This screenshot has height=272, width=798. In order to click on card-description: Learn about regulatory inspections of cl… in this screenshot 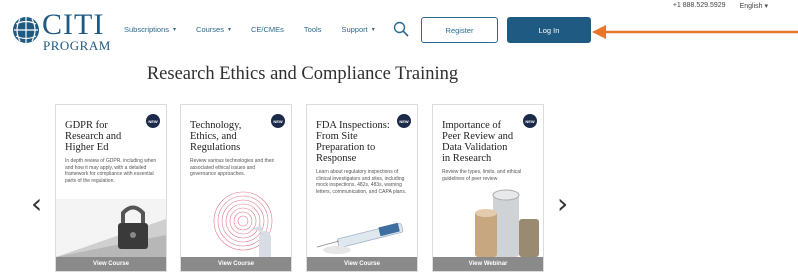, I will do `click(361, 182)`.